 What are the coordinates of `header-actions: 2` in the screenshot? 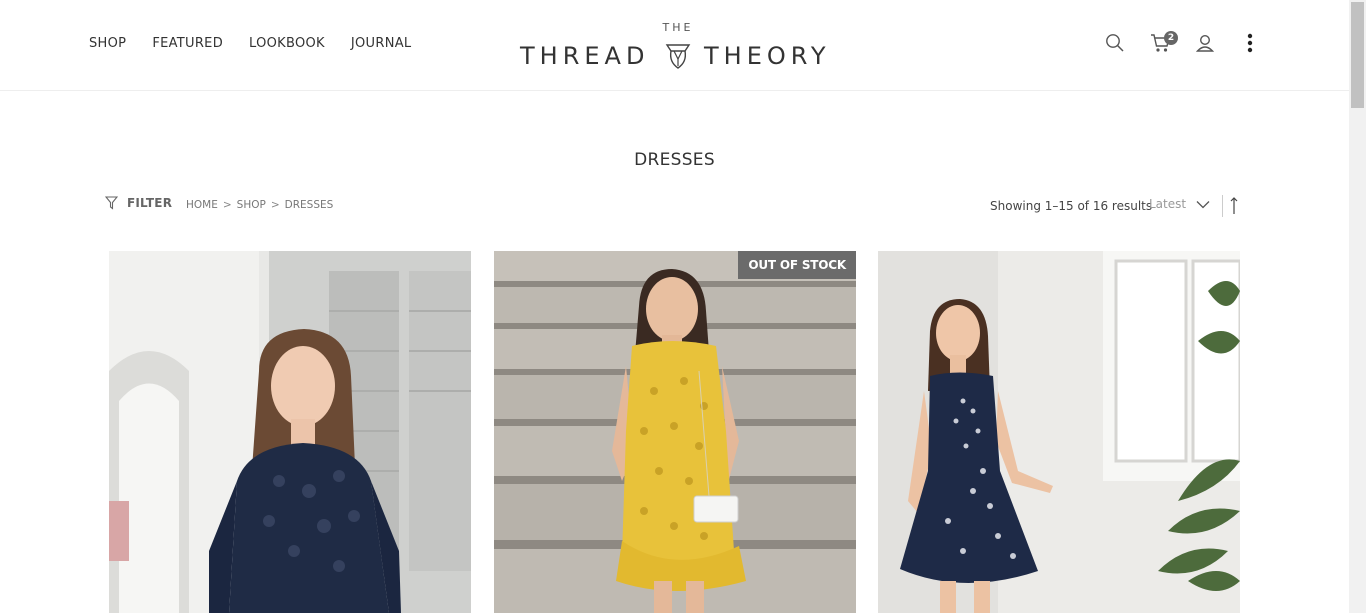 It's located at (1180, 44).